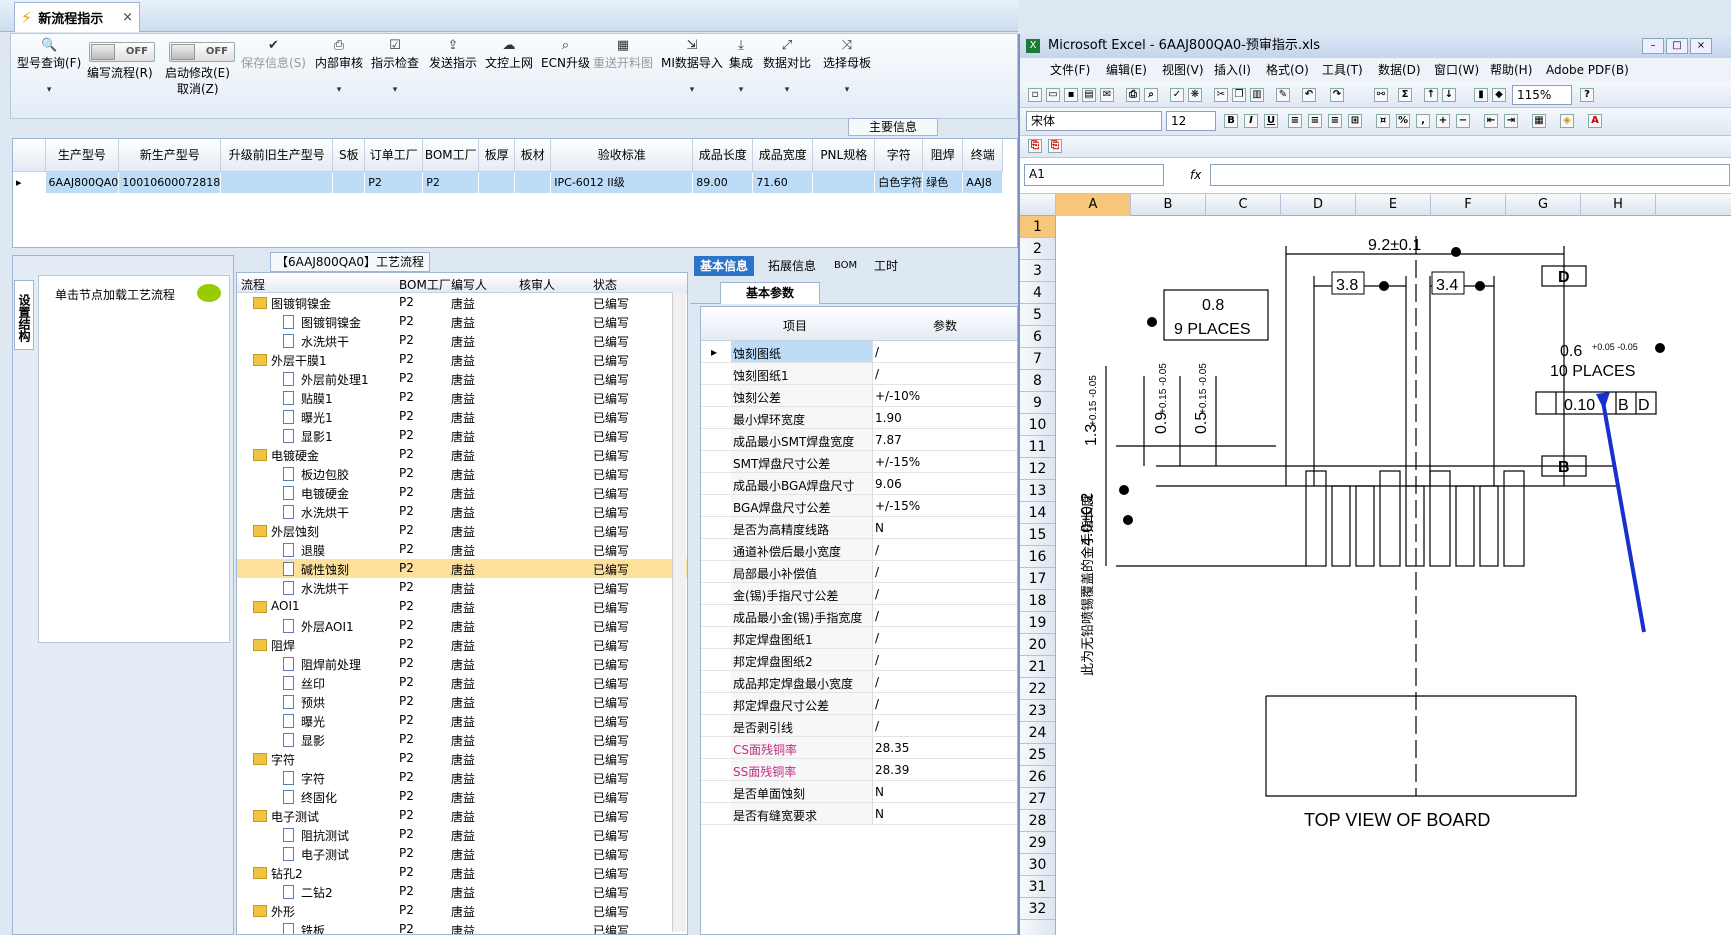  Describe the element at coordinates (1355, 121) in the screenshot. I see `merge-icon: ⊞` at that location.